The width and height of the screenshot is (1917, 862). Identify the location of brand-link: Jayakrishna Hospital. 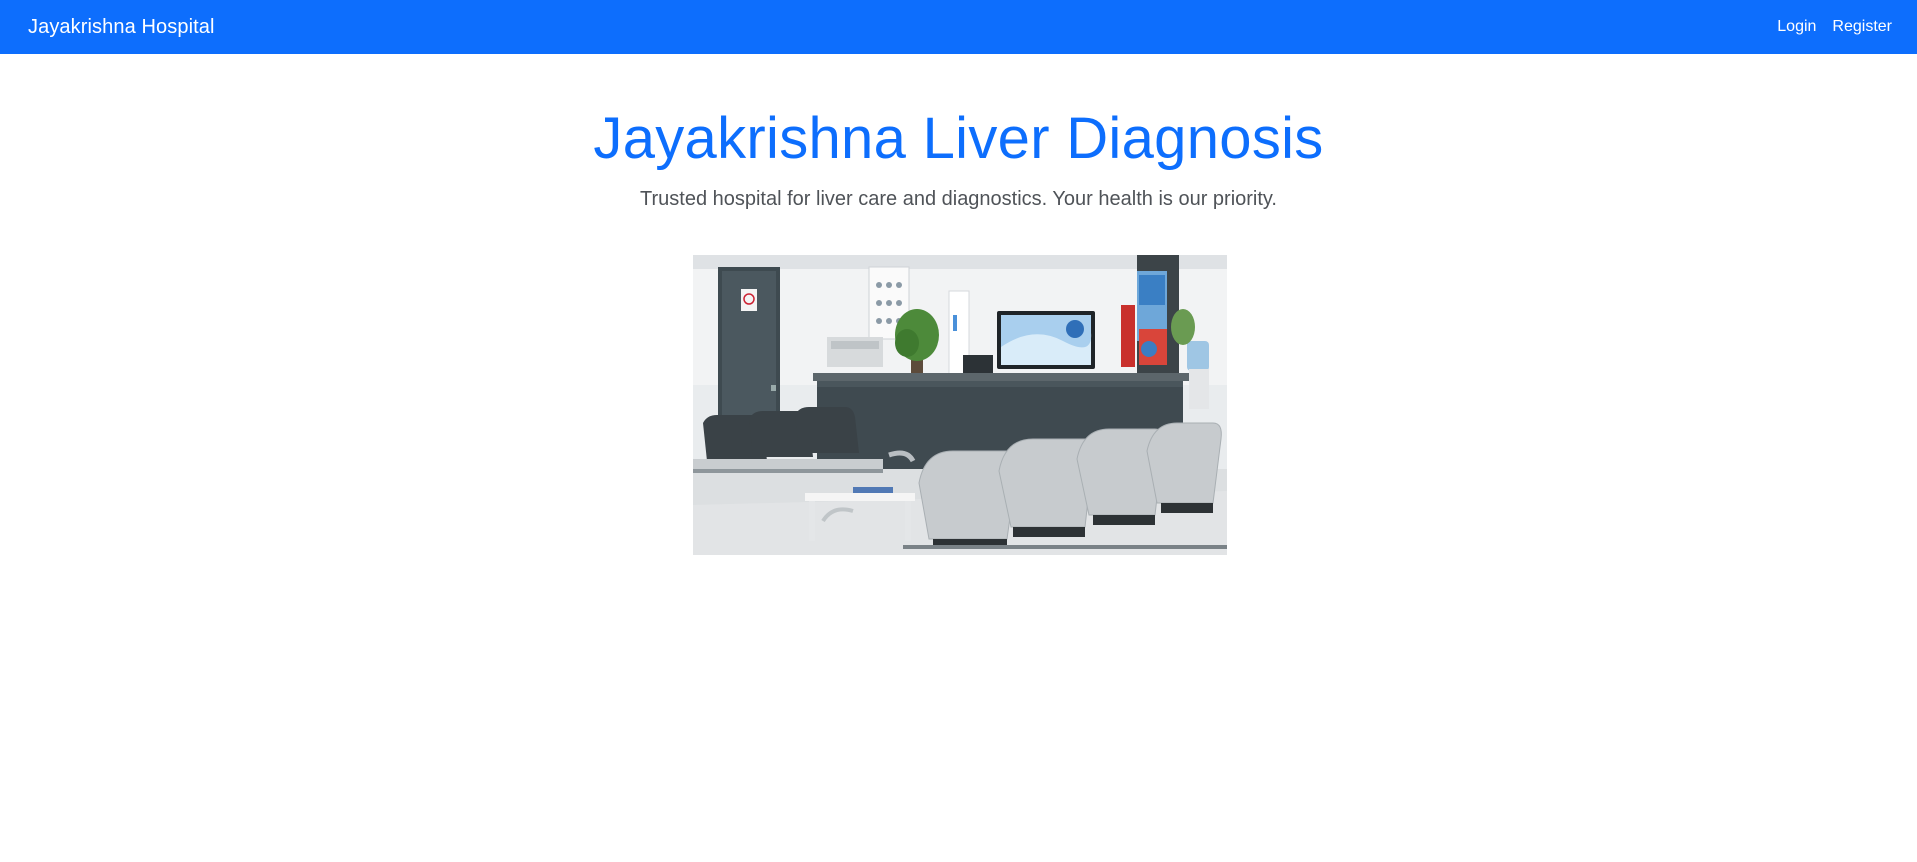
(121, 27).